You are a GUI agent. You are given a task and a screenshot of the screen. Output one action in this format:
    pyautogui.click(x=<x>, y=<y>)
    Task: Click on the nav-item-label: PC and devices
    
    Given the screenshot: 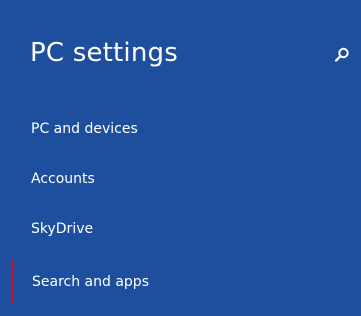 What is the action you would take?
    pyautogui.click(x=84, y=129)
    